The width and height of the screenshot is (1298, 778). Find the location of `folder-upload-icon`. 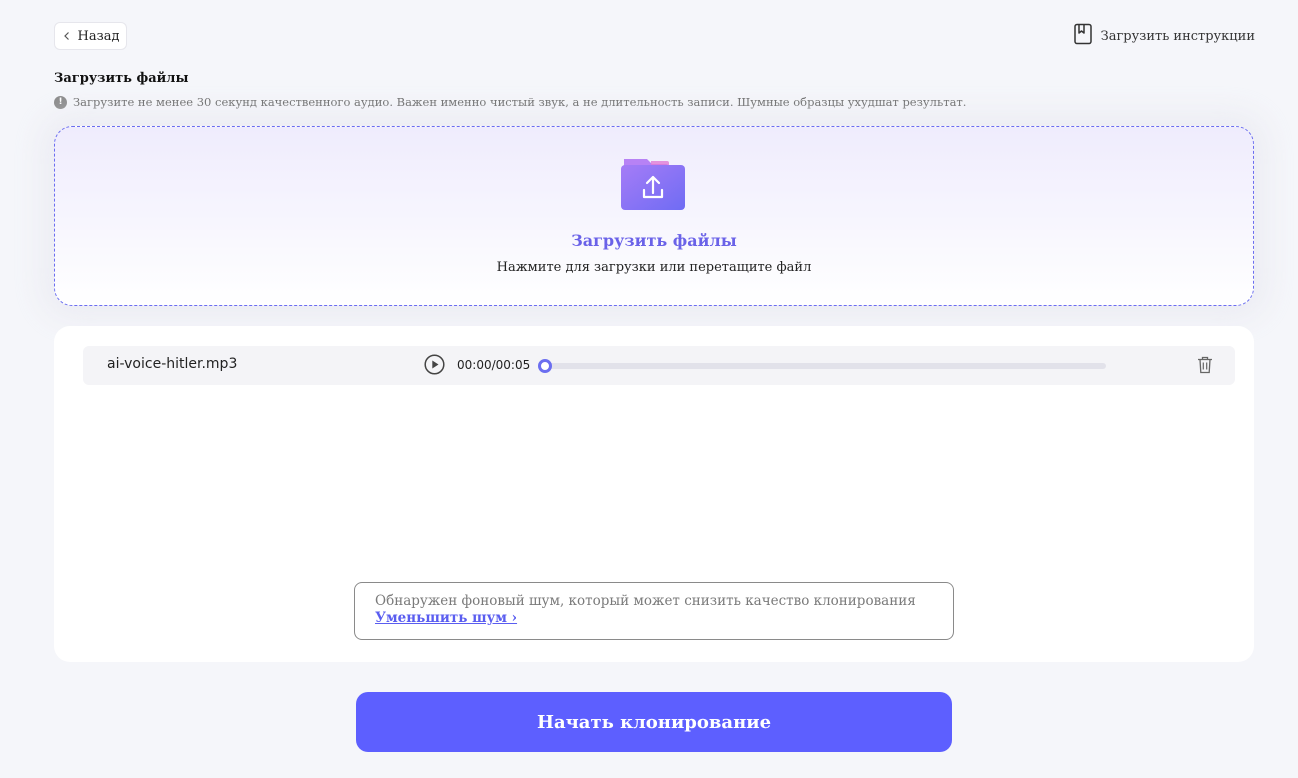

folder-upload-icon is located at coordinates (654, 185).